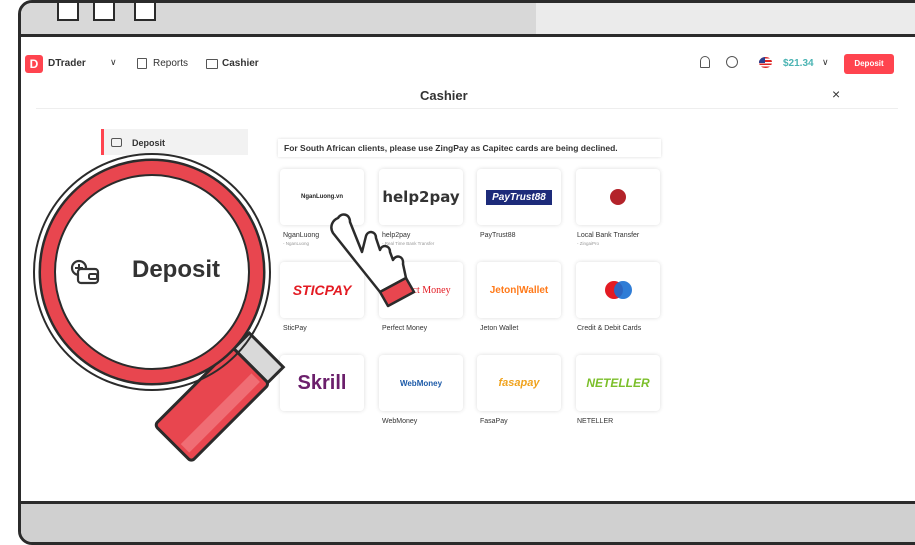 This screenshot has height=545, width=915. Describe the element at coordinates (609, 328) in the screenshot. I see `payment-method-name: Credit & Debit Cards` at that location.